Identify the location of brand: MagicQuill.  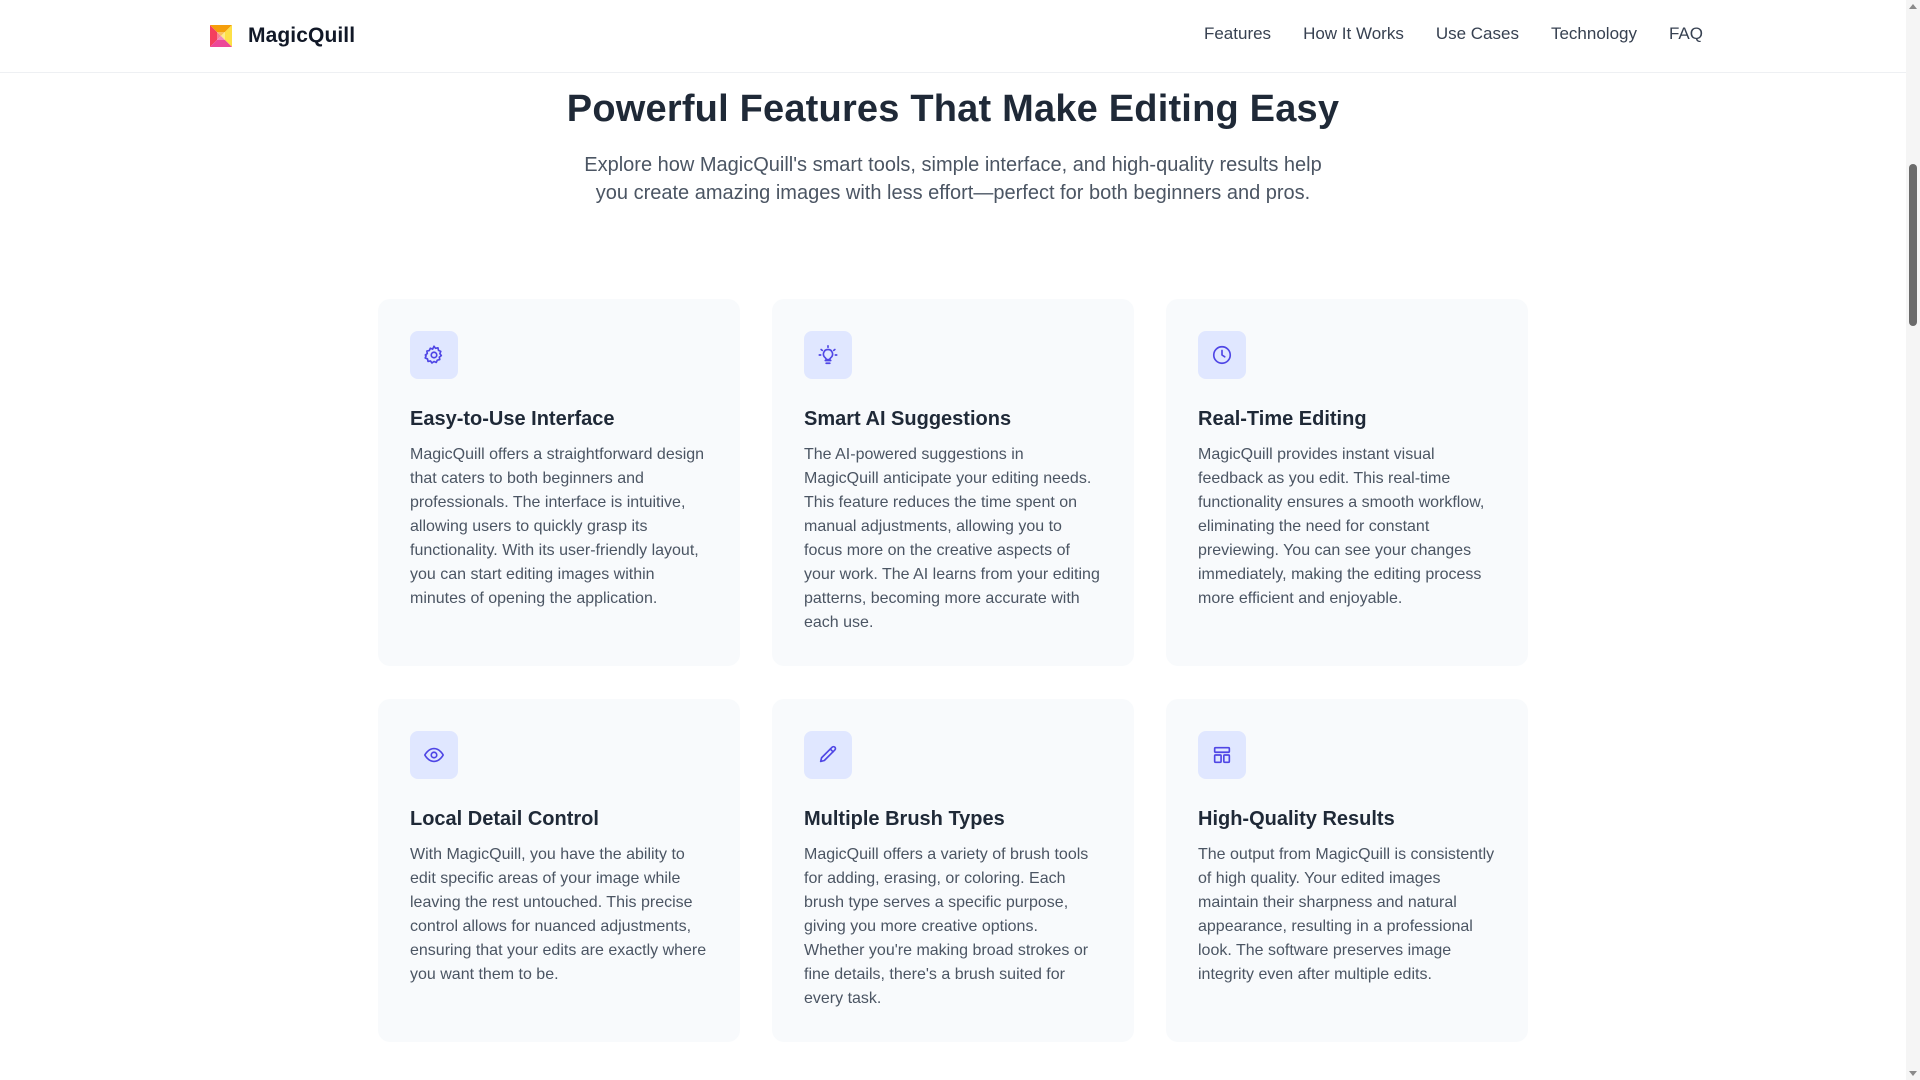
(281, 36).